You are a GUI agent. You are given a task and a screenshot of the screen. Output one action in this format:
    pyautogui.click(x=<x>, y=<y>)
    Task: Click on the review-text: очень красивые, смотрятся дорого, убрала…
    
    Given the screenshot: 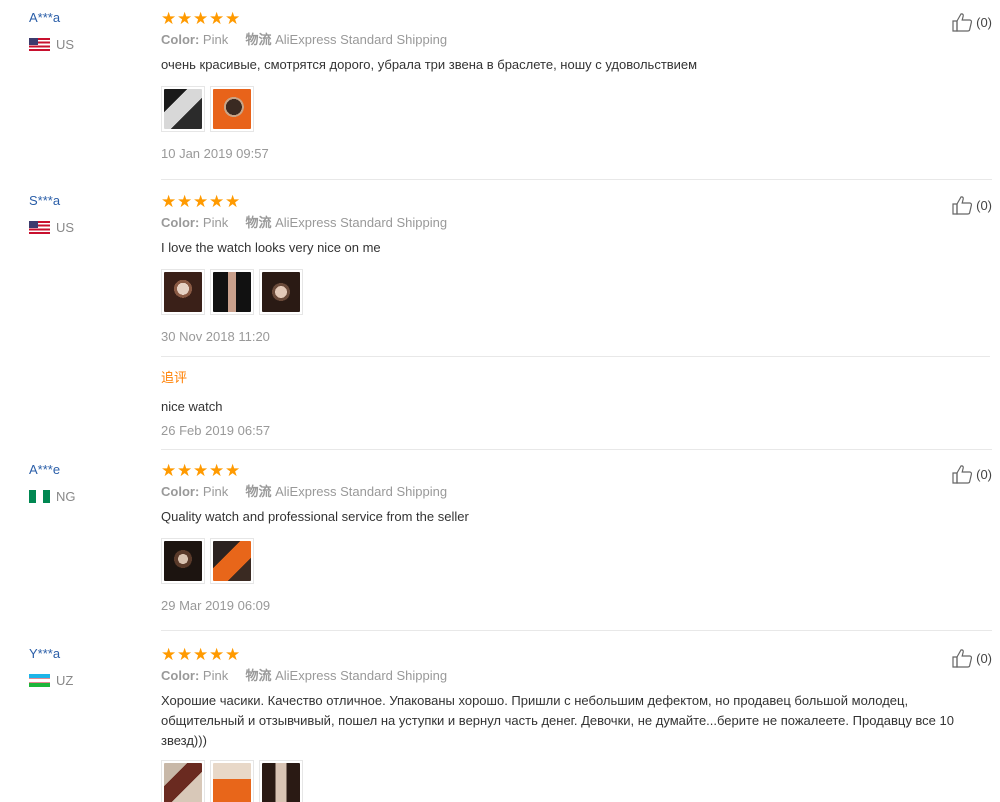 What is the action you would take?
    pyautogui.click(x=429, y=64)
    